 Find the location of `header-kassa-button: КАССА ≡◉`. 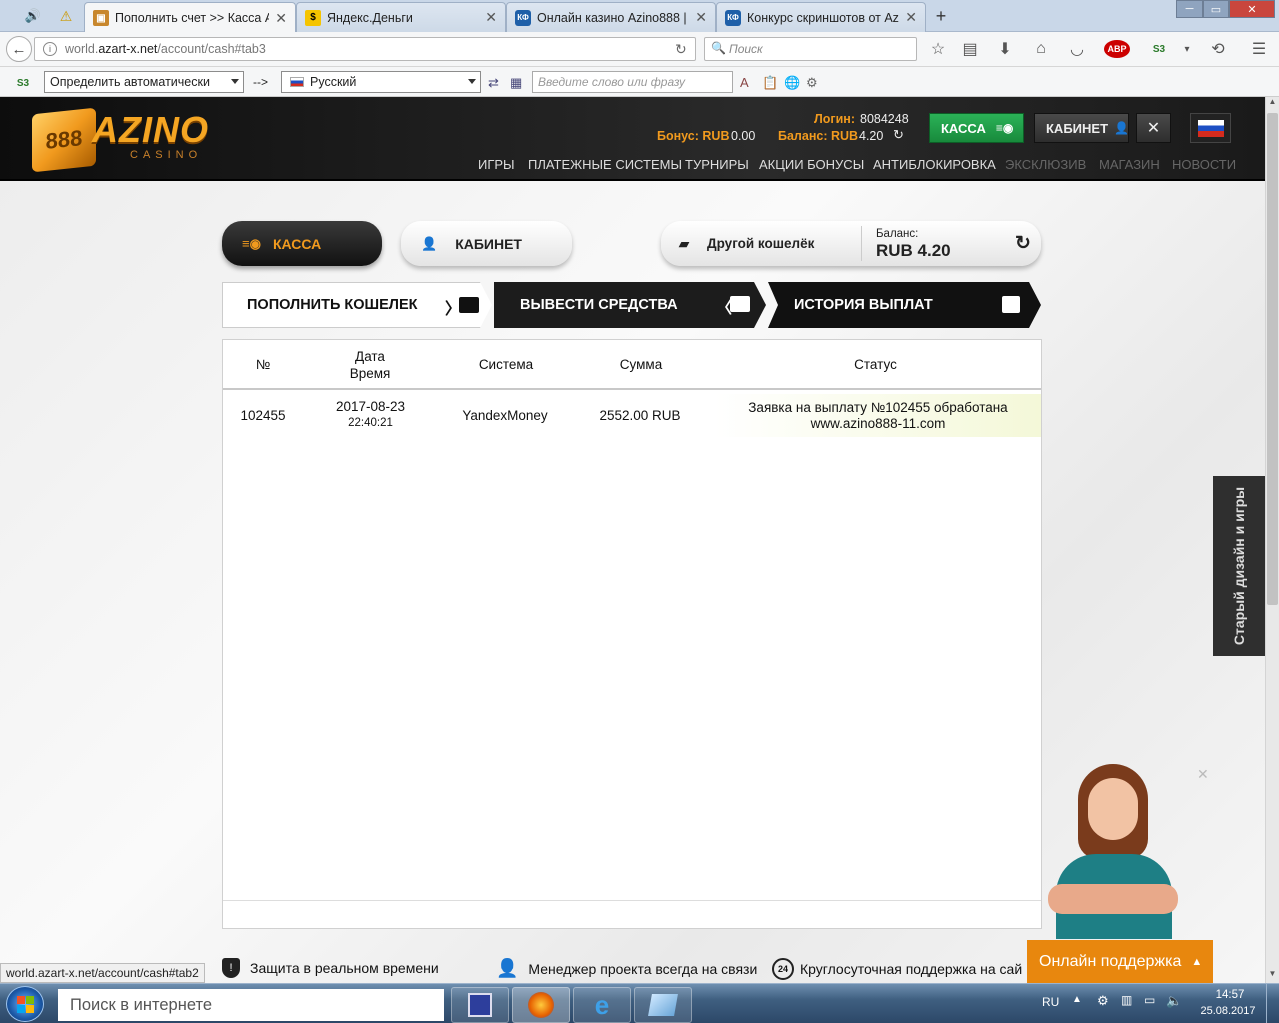

header-kassa-button: КАССА ≡◉ is located at coordinates (976, 128).